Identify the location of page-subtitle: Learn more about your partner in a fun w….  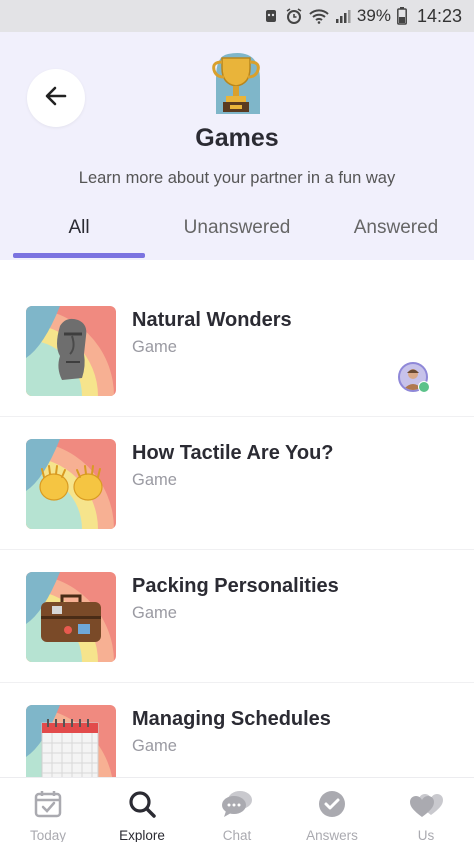
(237, 178).